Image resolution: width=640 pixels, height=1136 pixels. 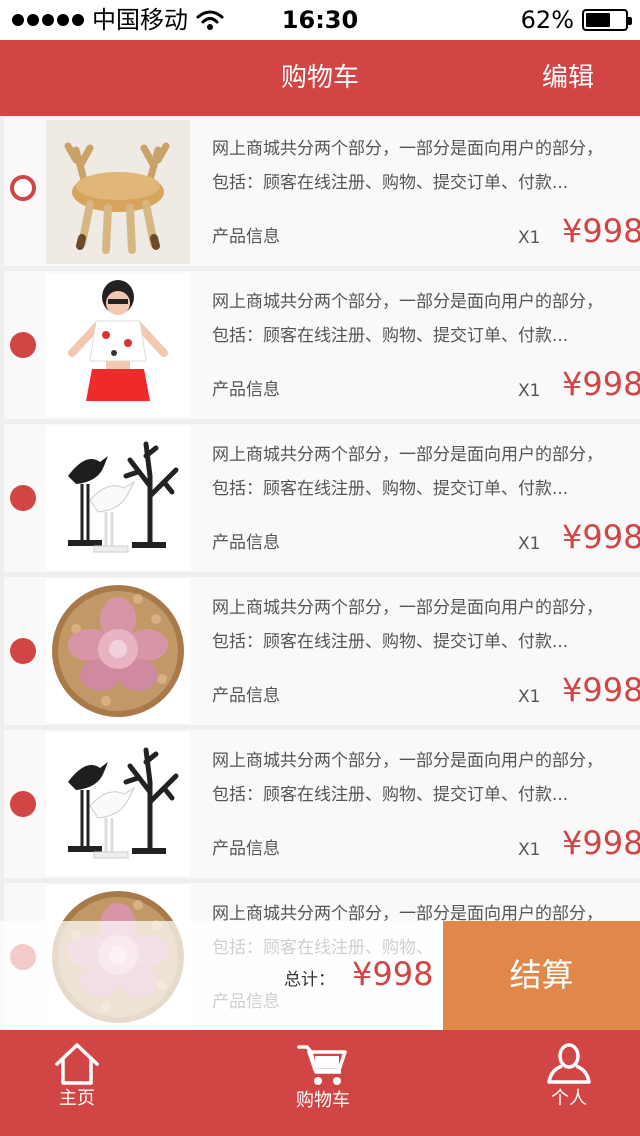 I want to click on tab-profile-label: 个人, so click(x=569, y=1098).